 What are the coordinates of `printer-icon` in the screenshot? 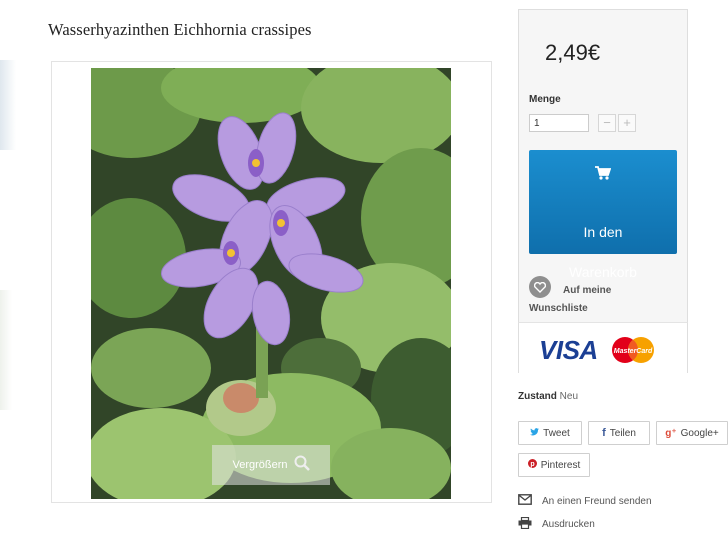 It's located at (525, 524).